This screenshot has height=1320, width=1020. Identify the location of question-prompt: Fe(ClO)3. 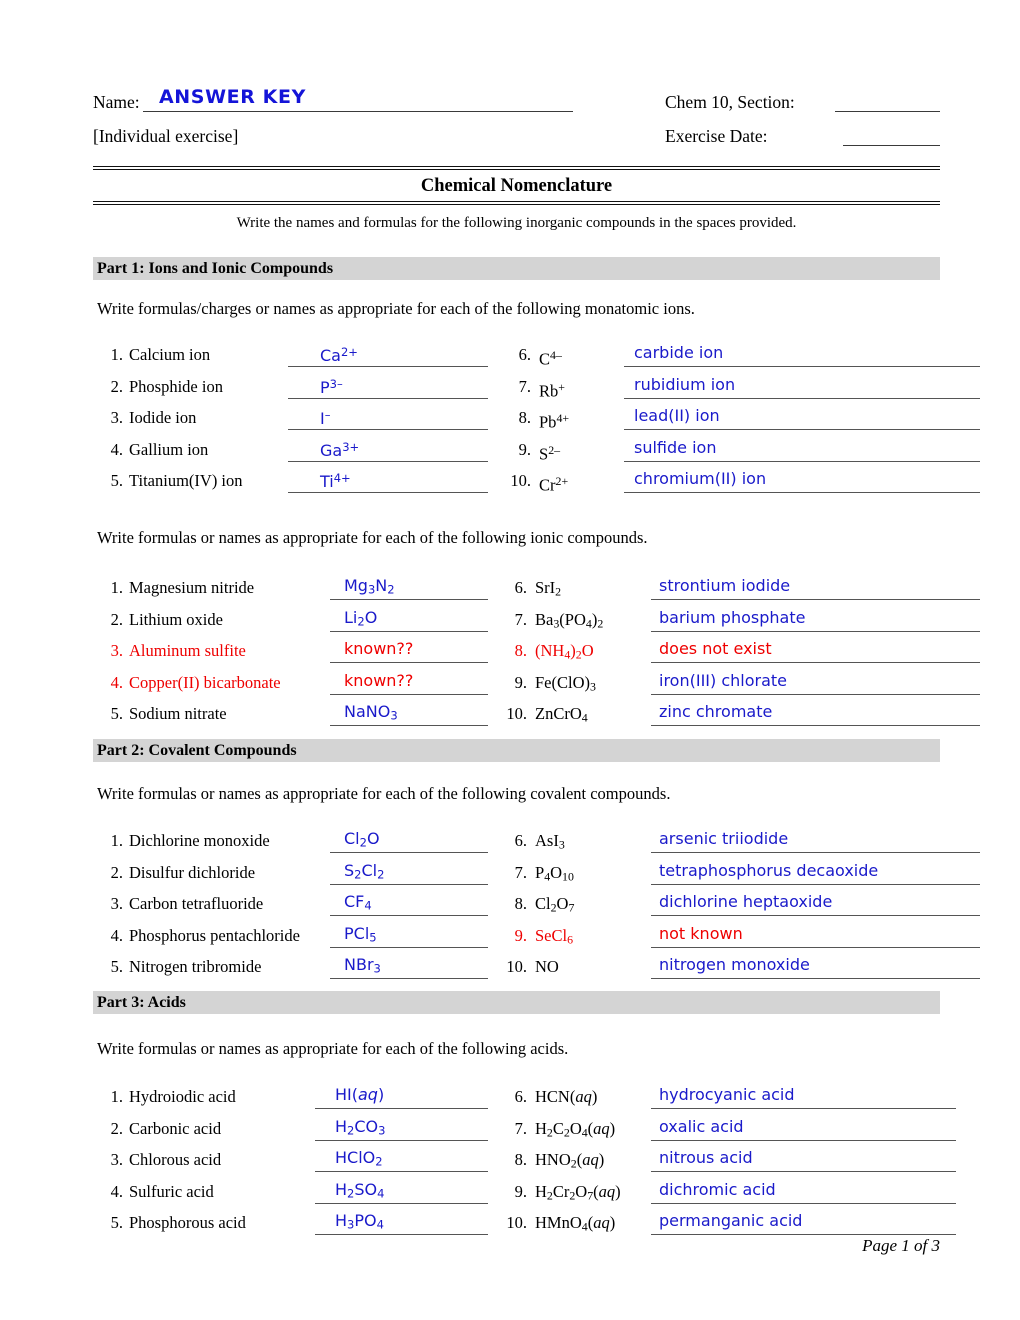
(565, 683).